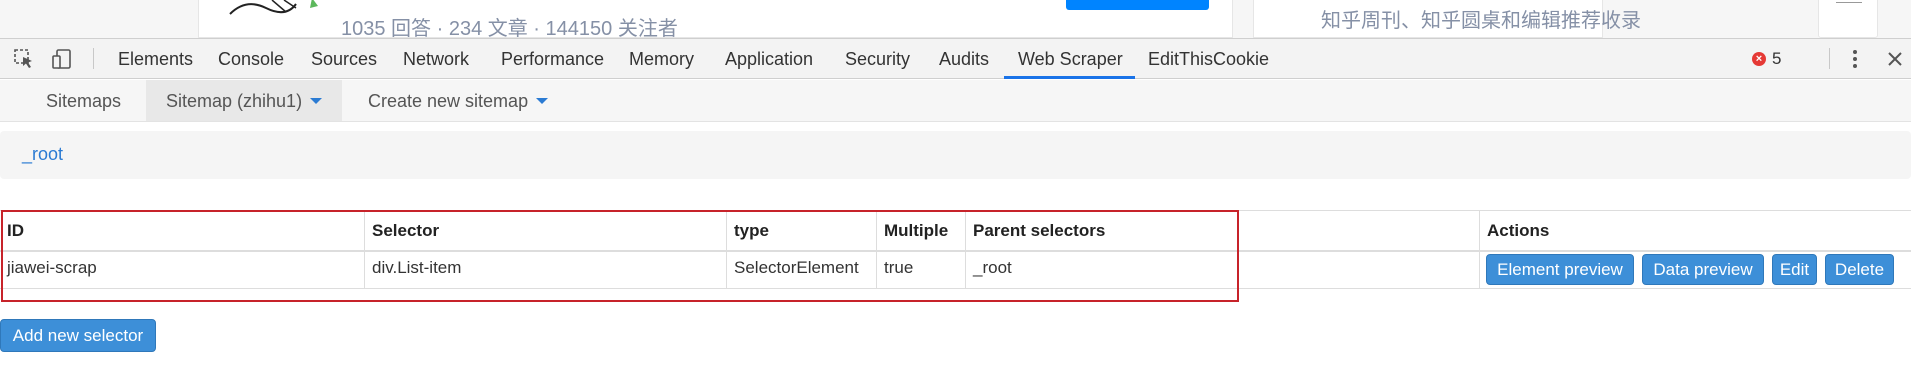 This screenshot has height=391, width=1911. I want to click on close-icon, so click(1895, 58).